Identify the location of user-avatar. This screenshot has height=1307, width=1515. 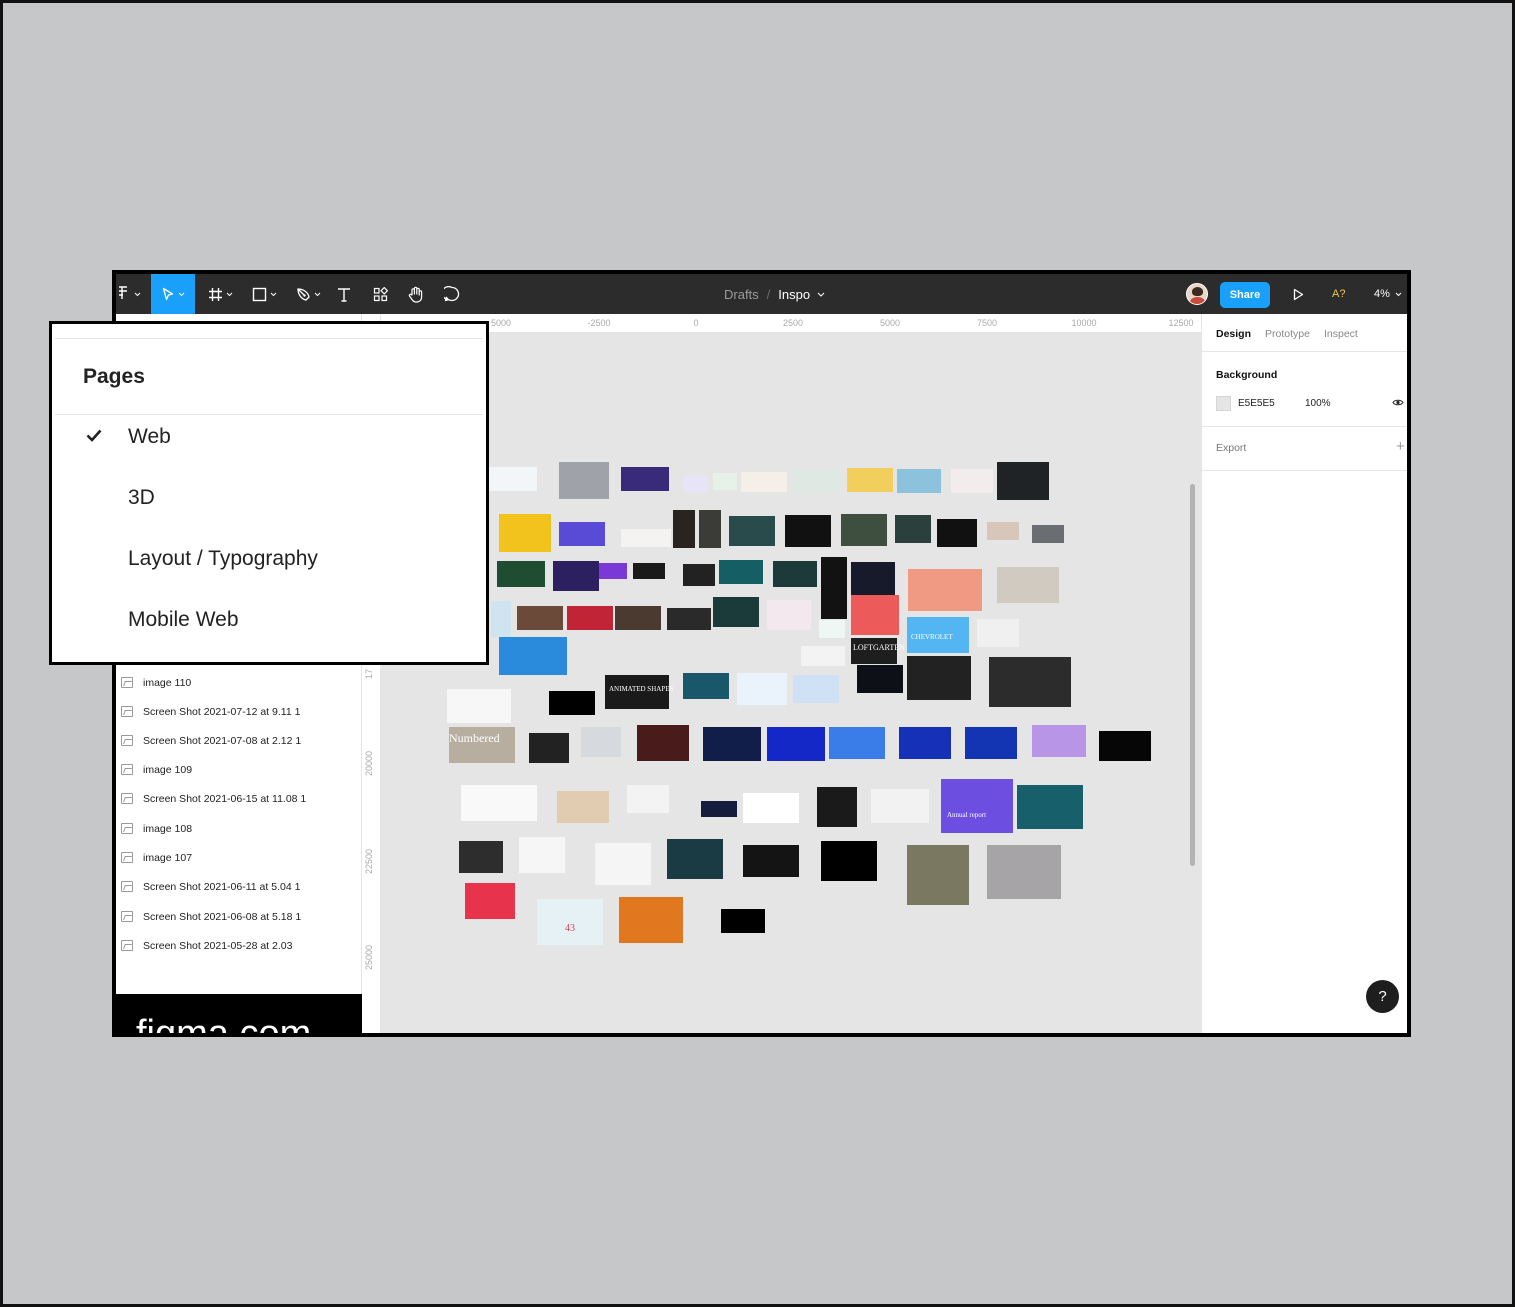
(1197, 294).